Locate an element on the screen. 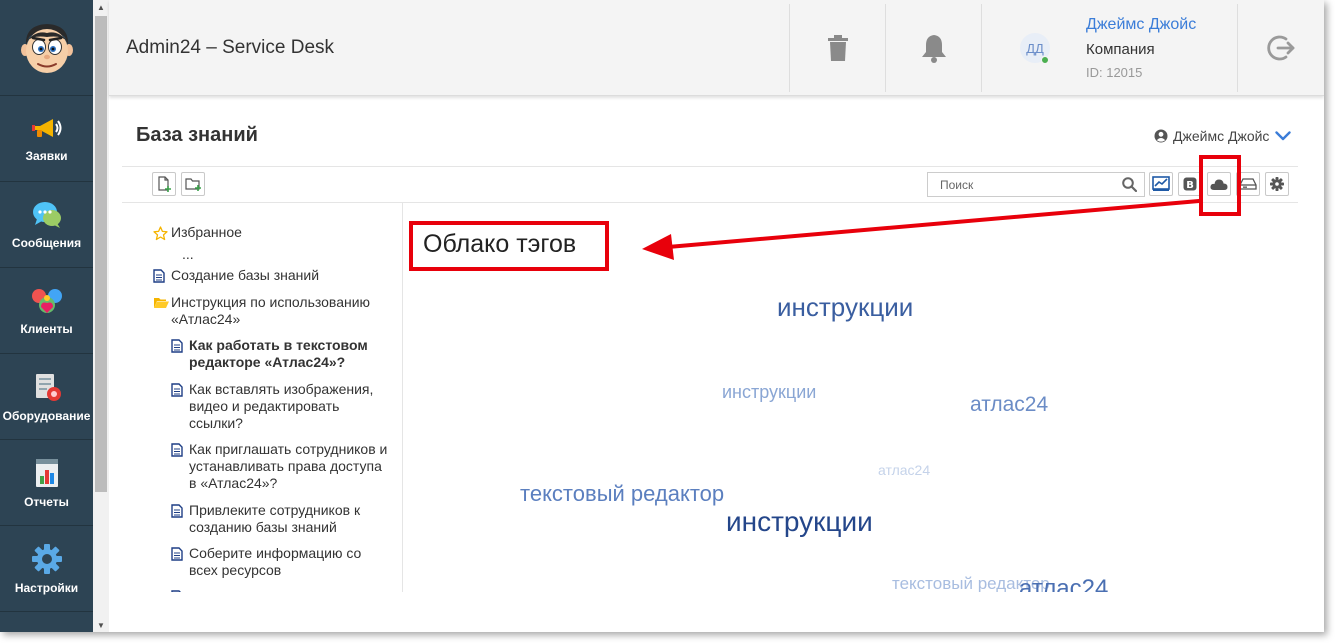 Image resolution: width=1335 pixels, height=643 pixels. annotation-arrow-icon is located at coordinates (921, 229).